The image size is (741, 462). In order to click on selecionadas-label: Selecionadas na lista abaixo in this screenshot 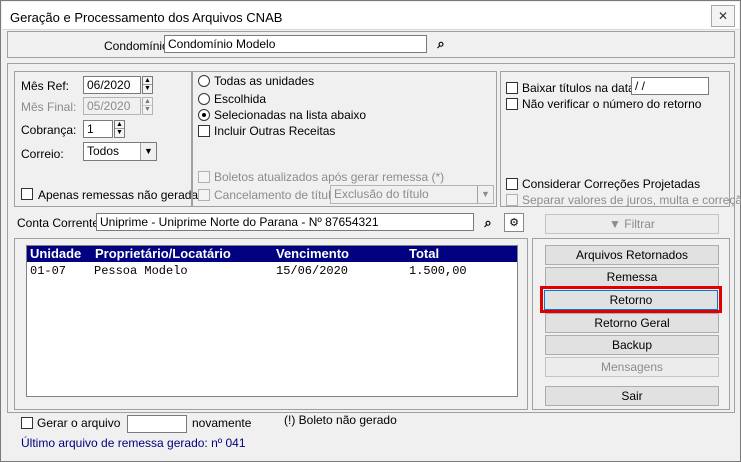, I will do `click(290, 115)`.